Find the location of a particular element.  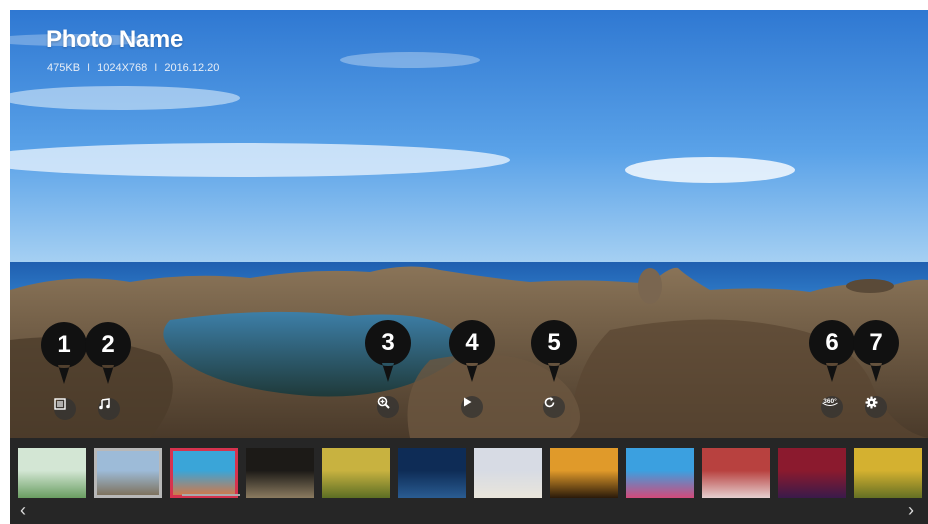

zoom-in-icon is located at coordinates (383, 402).